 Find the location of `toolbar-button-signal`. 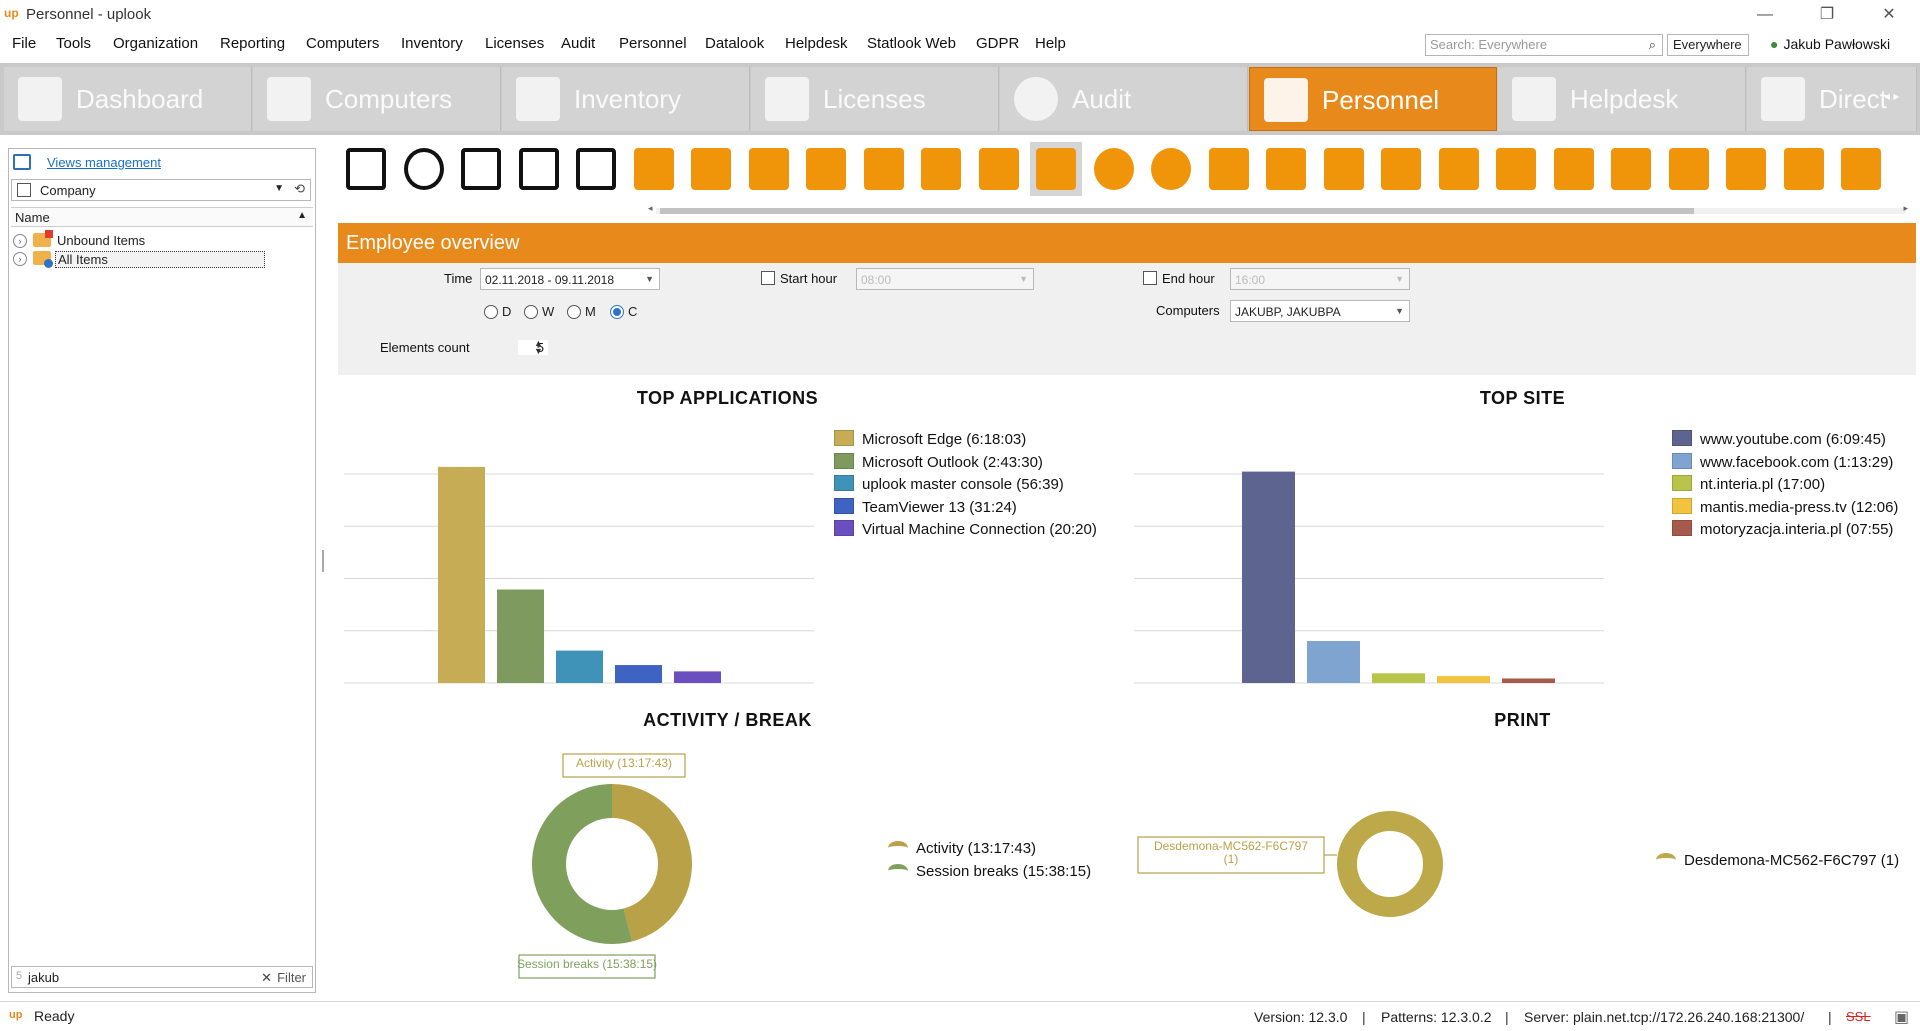

toolbar-button-signal is located at coordinates (1459, 169).